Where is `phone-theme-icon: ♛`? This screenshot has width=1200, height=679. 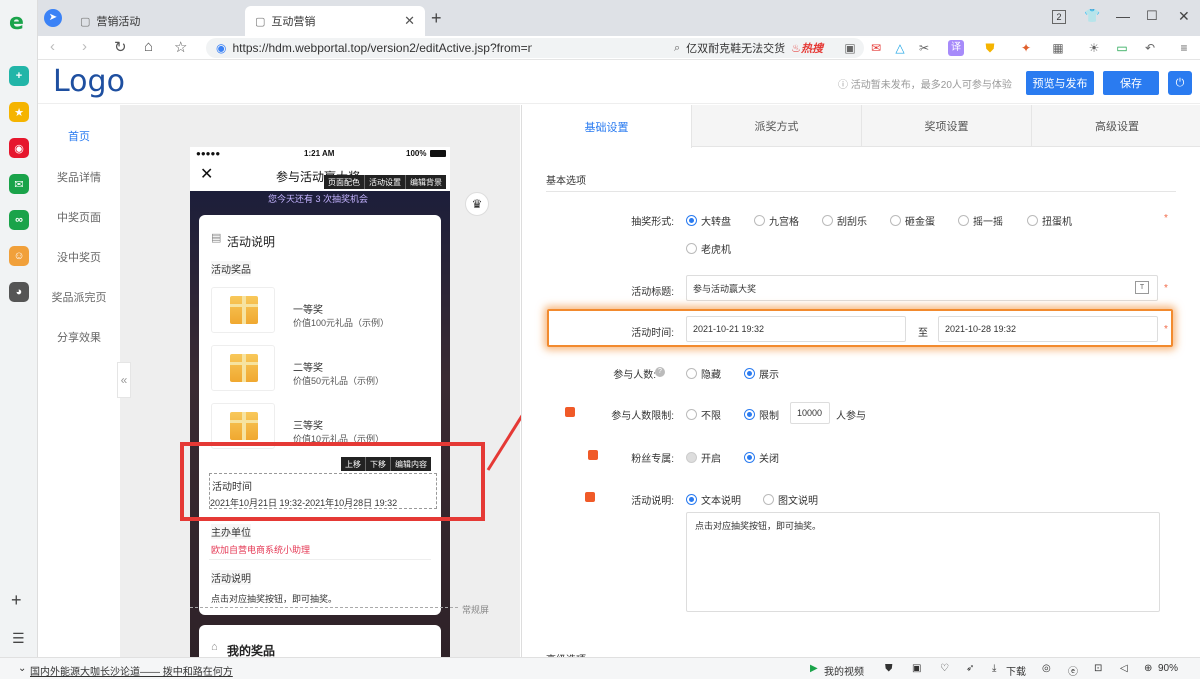 phone-theme-icon: ♛ is located at coordinates (477, 204).